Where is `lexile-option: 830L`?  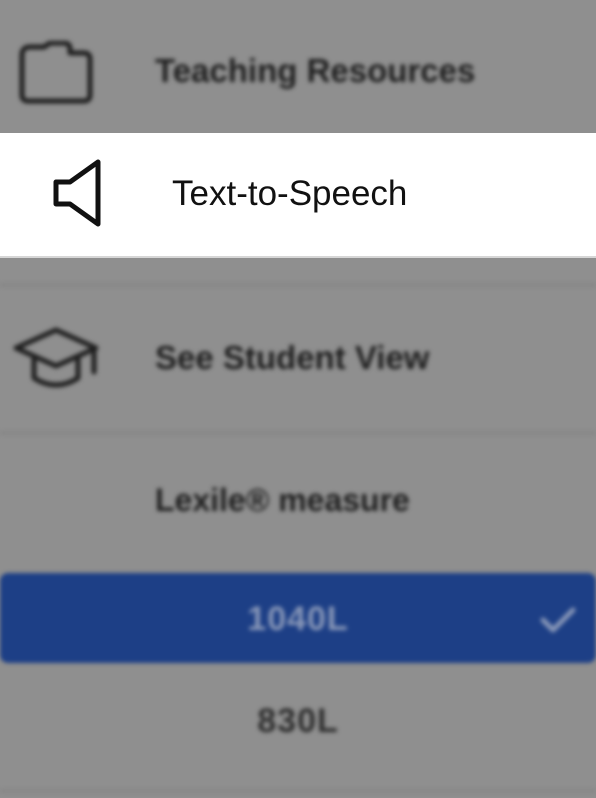
lexile-option: 830L is located at coordinates (298, 722).